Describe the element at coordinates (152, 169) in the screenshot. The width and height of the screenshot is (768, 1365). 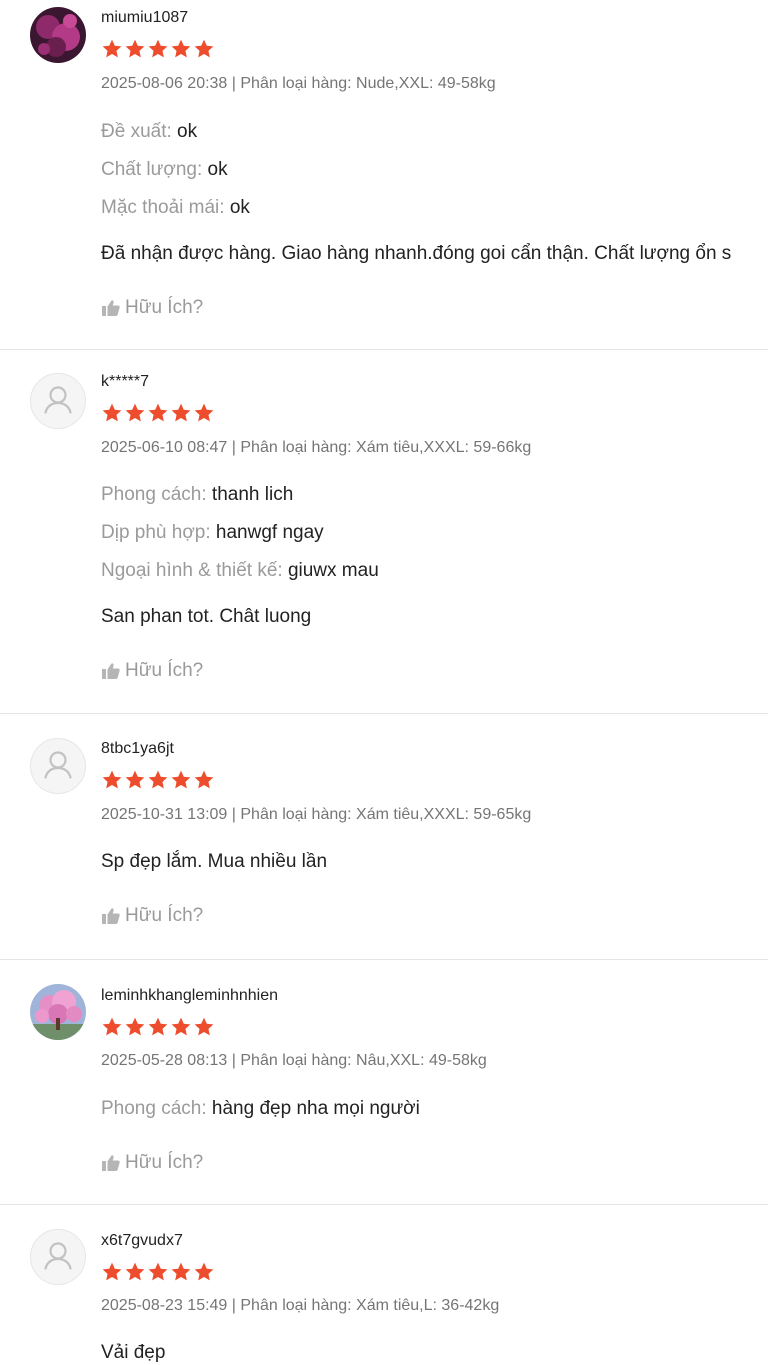
I see `attribute-key: Chất lượng:` at that location.